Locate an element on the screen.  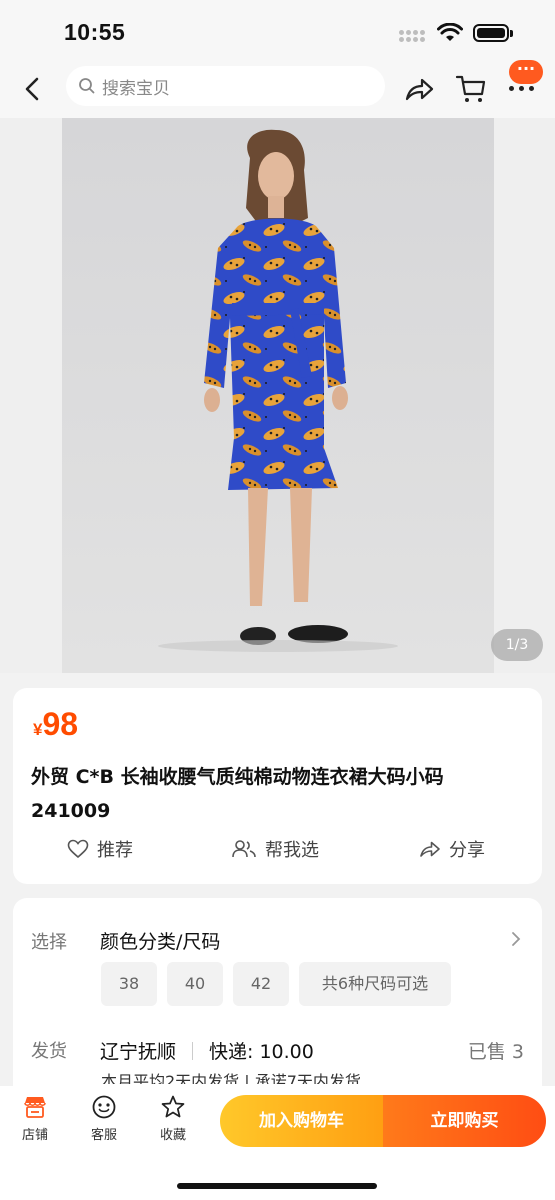
signal-icon is located at coordinates (412, 36).